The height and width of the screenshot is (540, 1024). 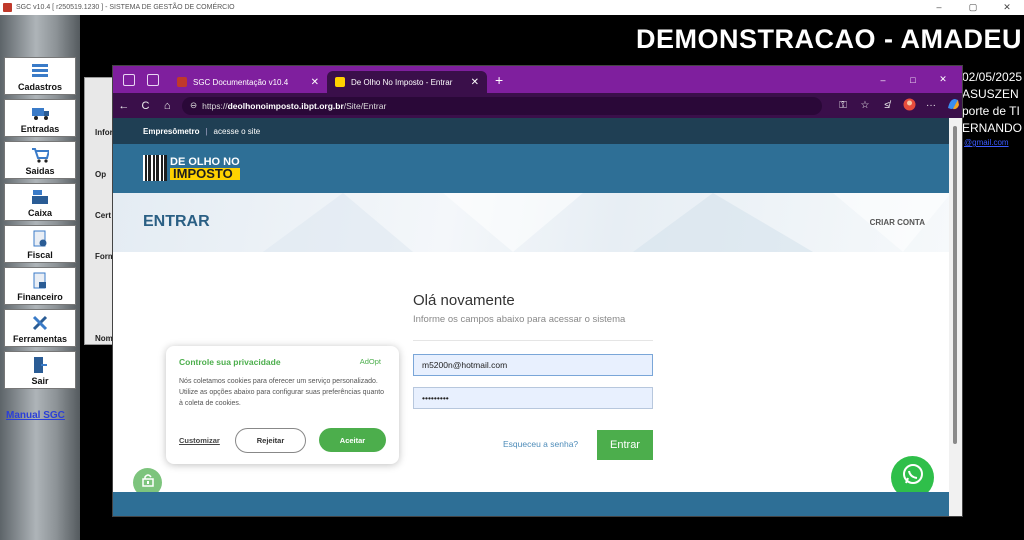 I want to click on site-footer, so click(x=532, y=504).